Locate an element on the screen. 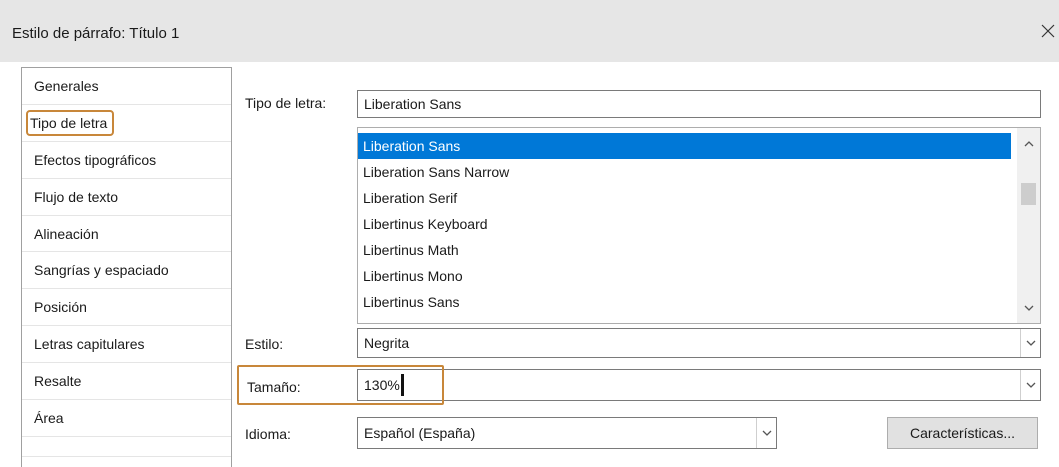 The width and height of the screenshot is (1059, 467). sidebar-item-label: Tipo de letra is located at coordinates (70, 122).